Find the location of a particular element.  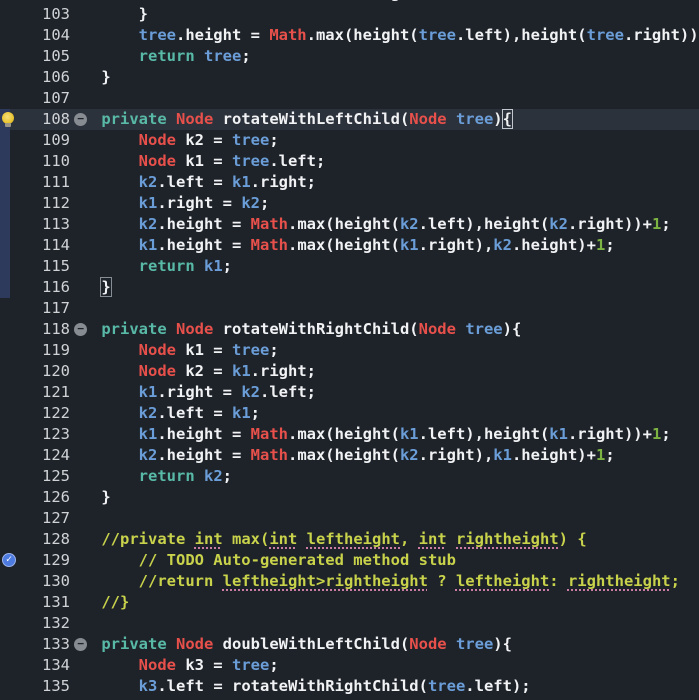

line-number: 112 is located at coordinates (35, 203).